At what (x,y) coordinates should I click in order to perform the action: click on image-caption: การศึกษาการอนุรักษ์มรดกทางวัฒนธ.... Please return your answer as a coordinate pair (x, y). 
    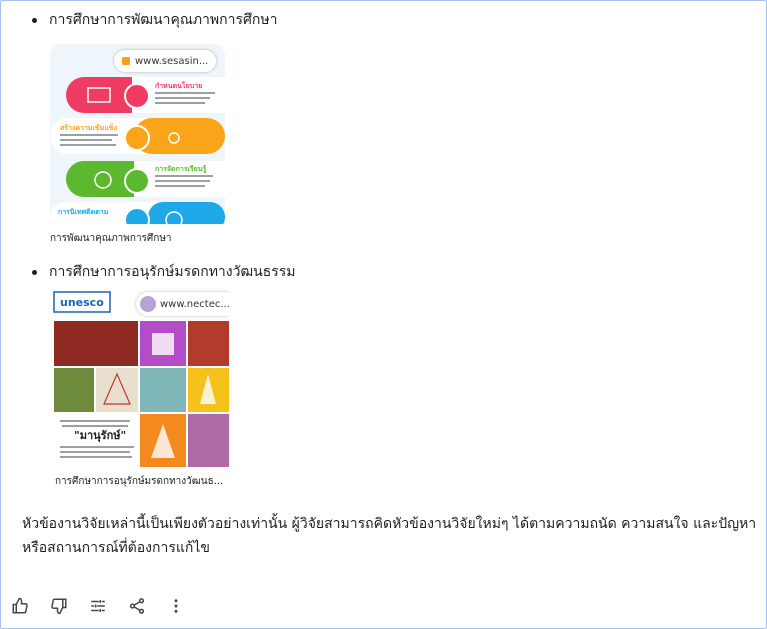
    Looking at the image, I should click on (139, 481).